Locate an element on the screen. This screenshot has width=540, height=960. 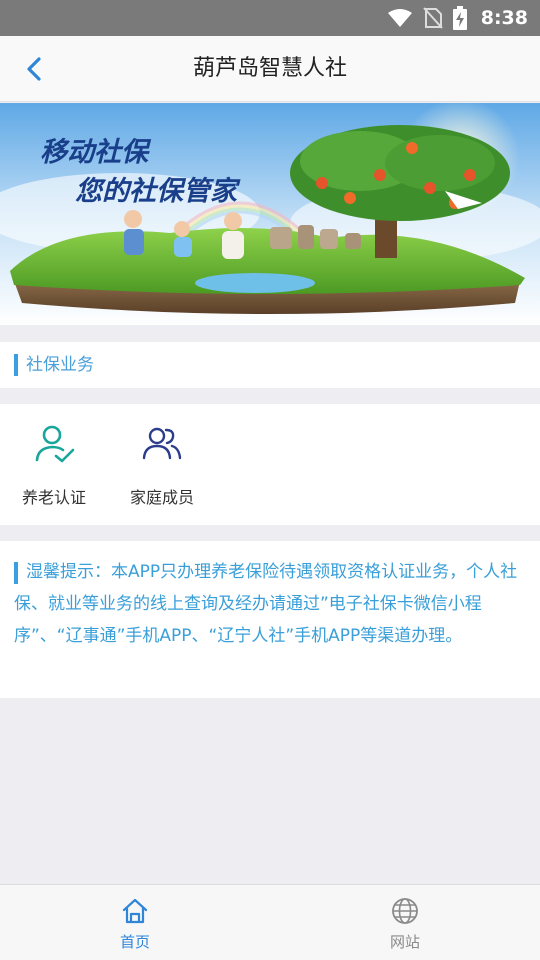
section-accent-bar is located at coordinates (16, 365).